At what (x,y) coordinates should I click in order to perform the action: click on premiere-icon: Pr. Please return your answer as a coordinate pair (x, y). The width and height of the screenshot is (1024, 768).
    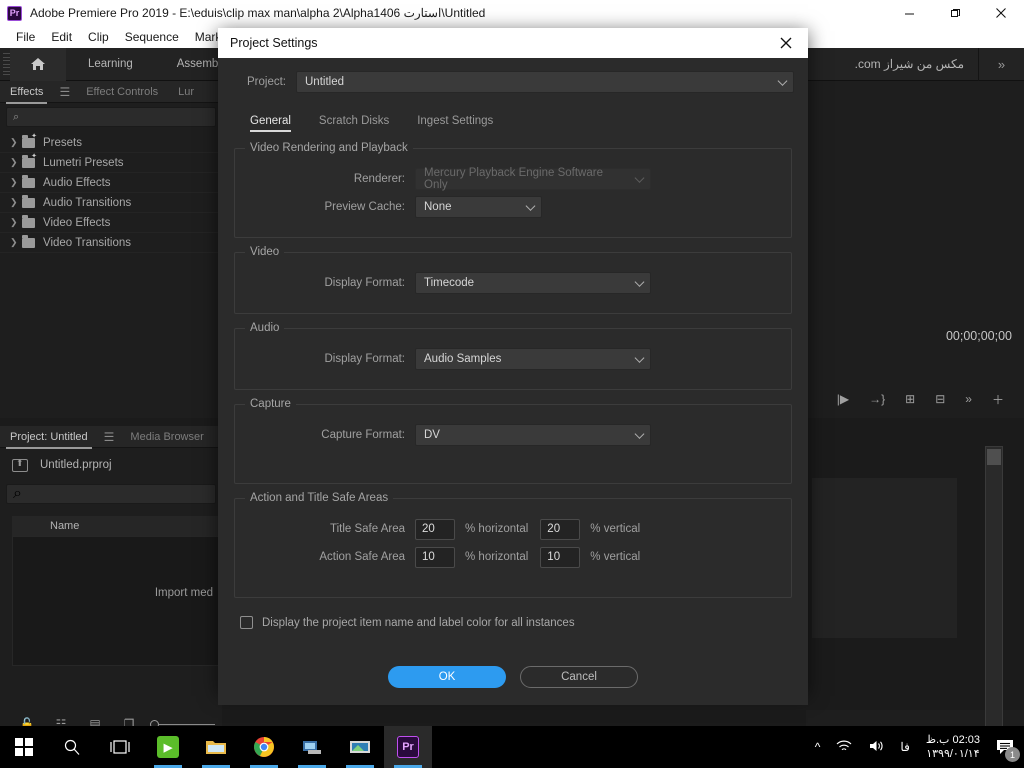
    Looking at the image, I should click on (408, 747).